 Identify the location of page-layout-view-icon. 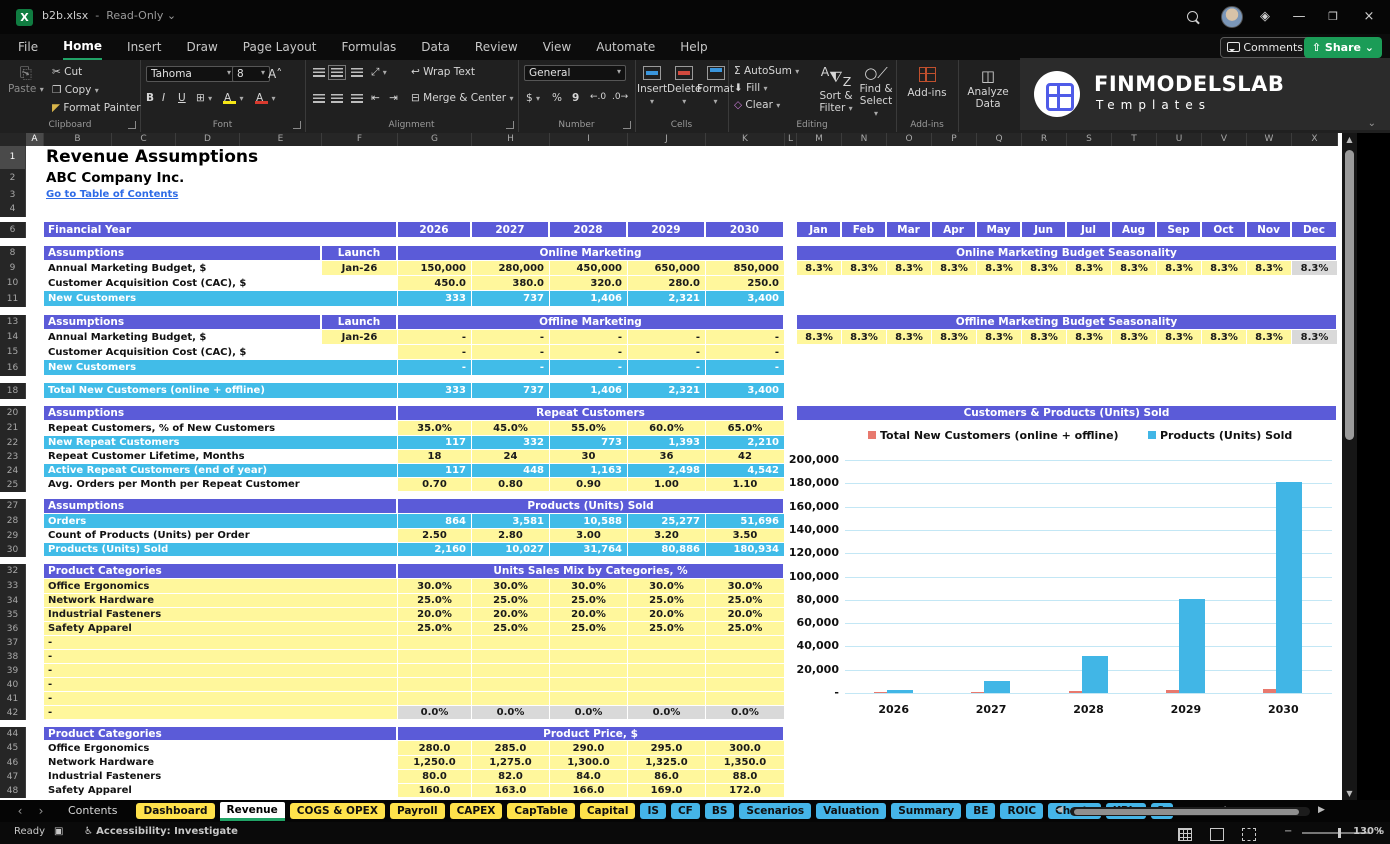
(1226, 834).